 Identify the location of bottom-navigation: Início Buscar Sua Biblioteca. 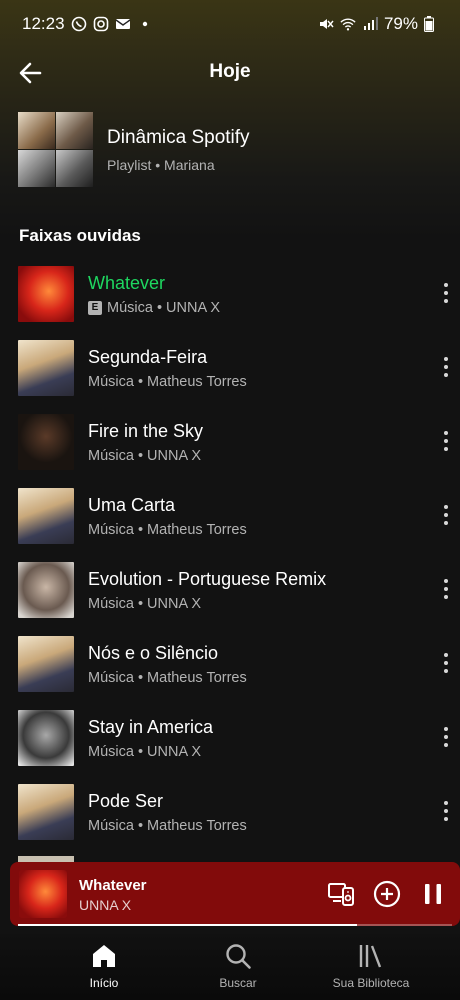
(230, 967).